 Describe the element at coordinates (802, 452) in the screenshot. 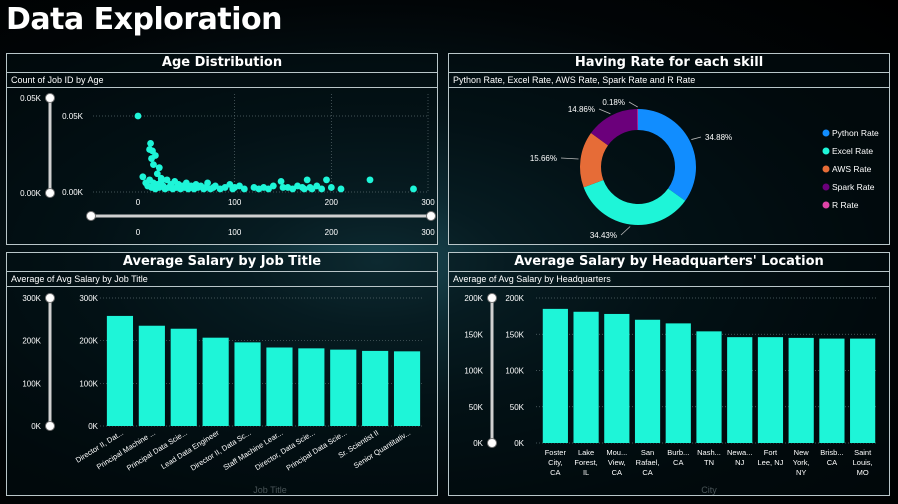

I see `x-tick-label: New` at that location.